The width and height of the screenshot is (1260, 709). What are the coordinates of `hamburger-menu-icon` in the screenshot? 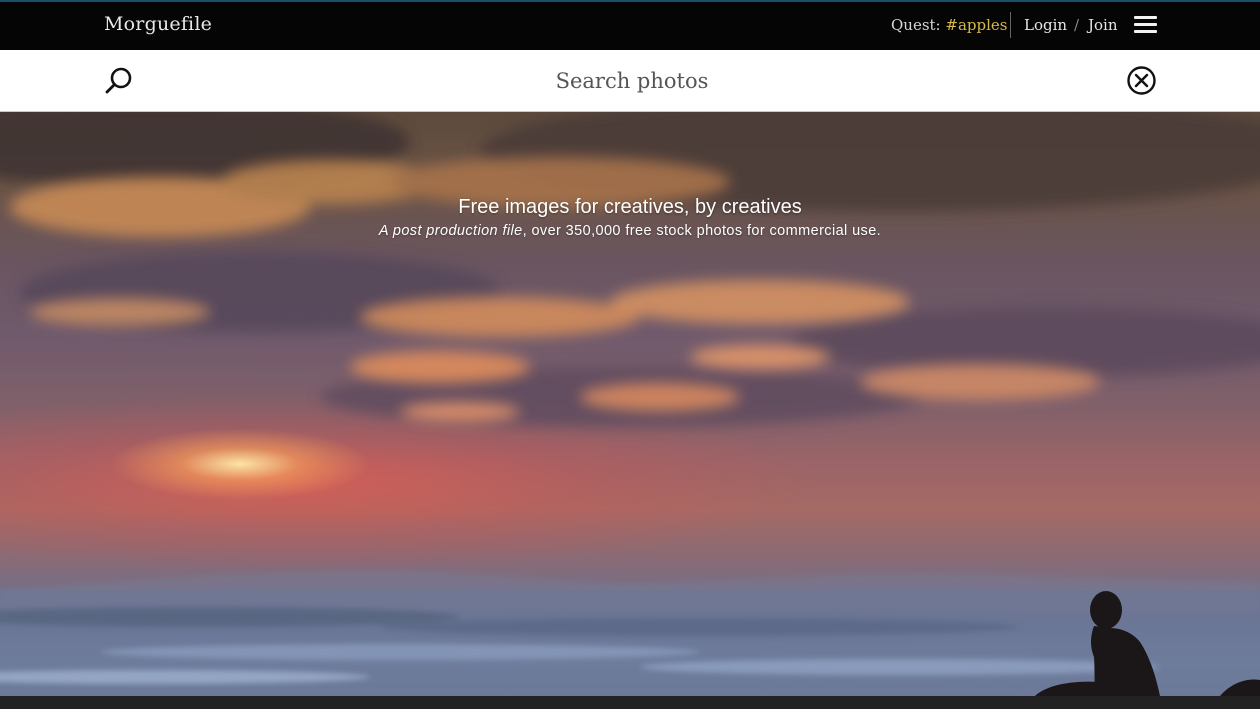 It's located at (1146, 25).